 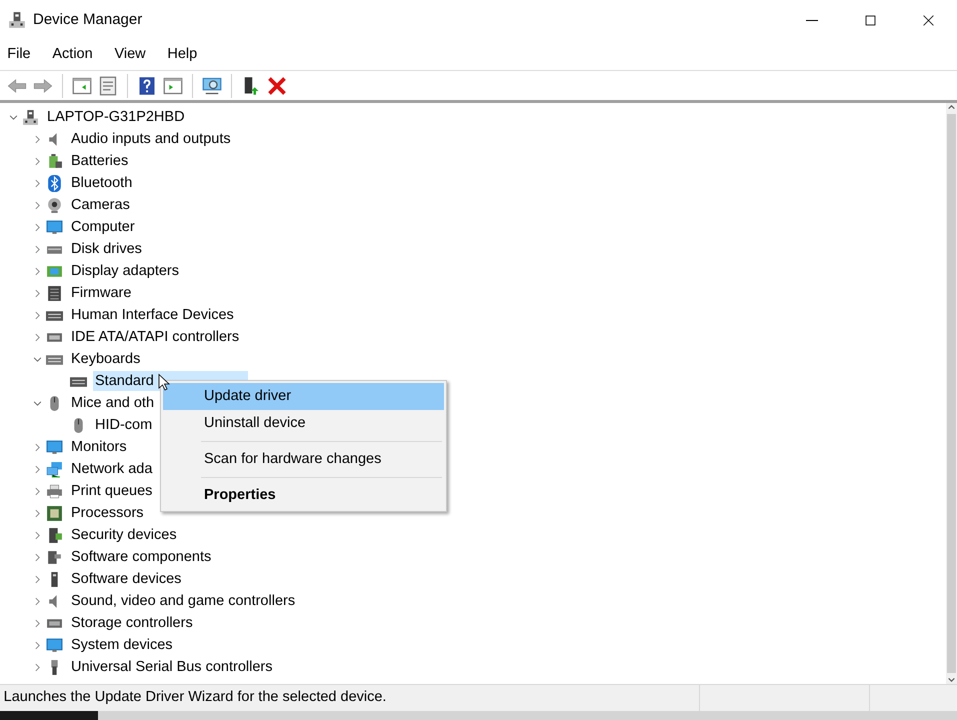 What do you see at coordinates (88, 20) in the screenshot?
I see `window-title: Device Manager` at bounding box center [88, 20].